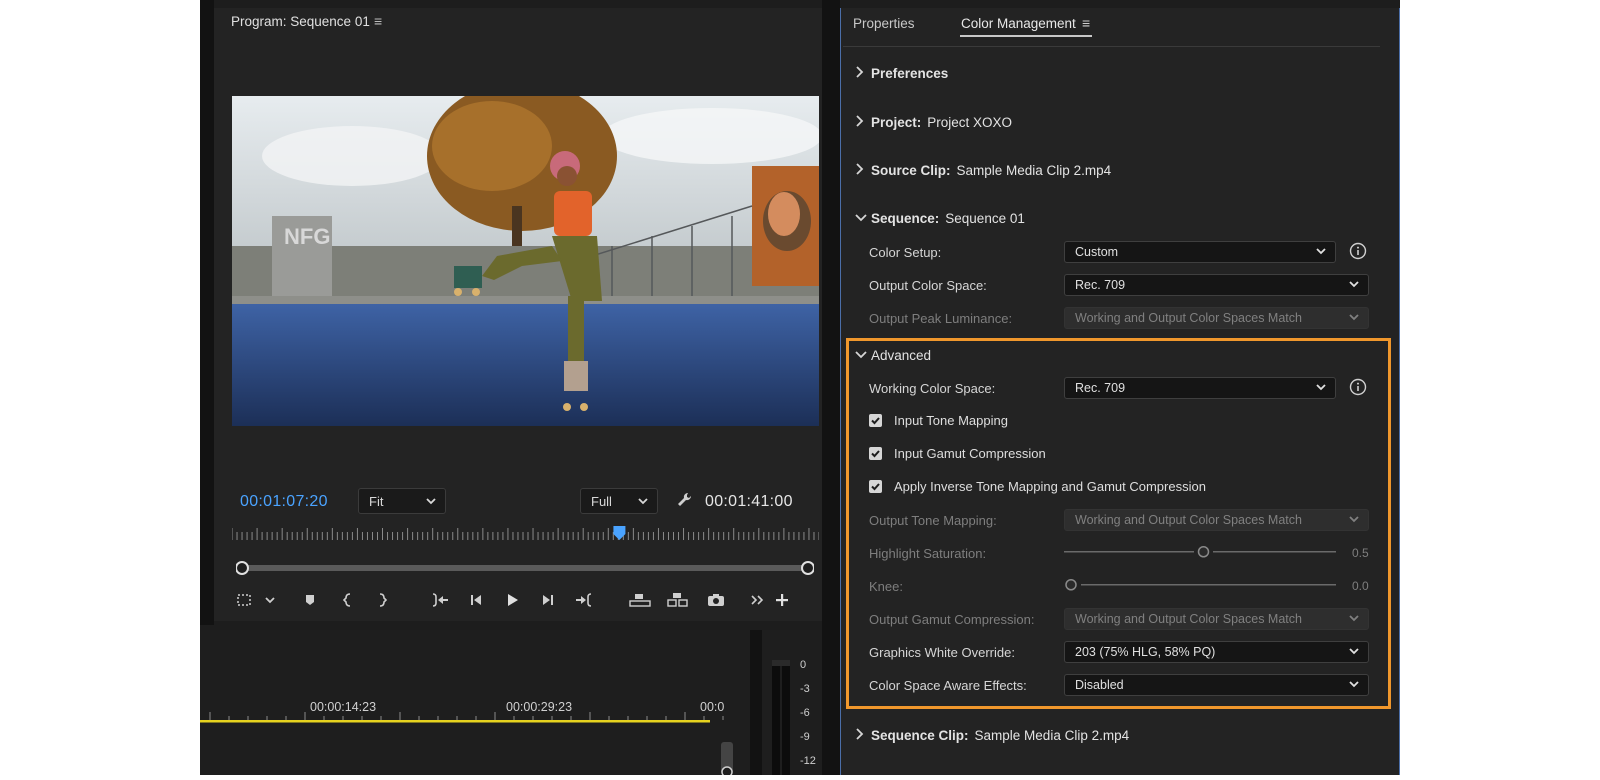 The height and width of the screenshot is (780, 1600). Describe the element at coordinates (920, 735) in the screenshot. I see `section-label: Sequence Clip:` at that location.